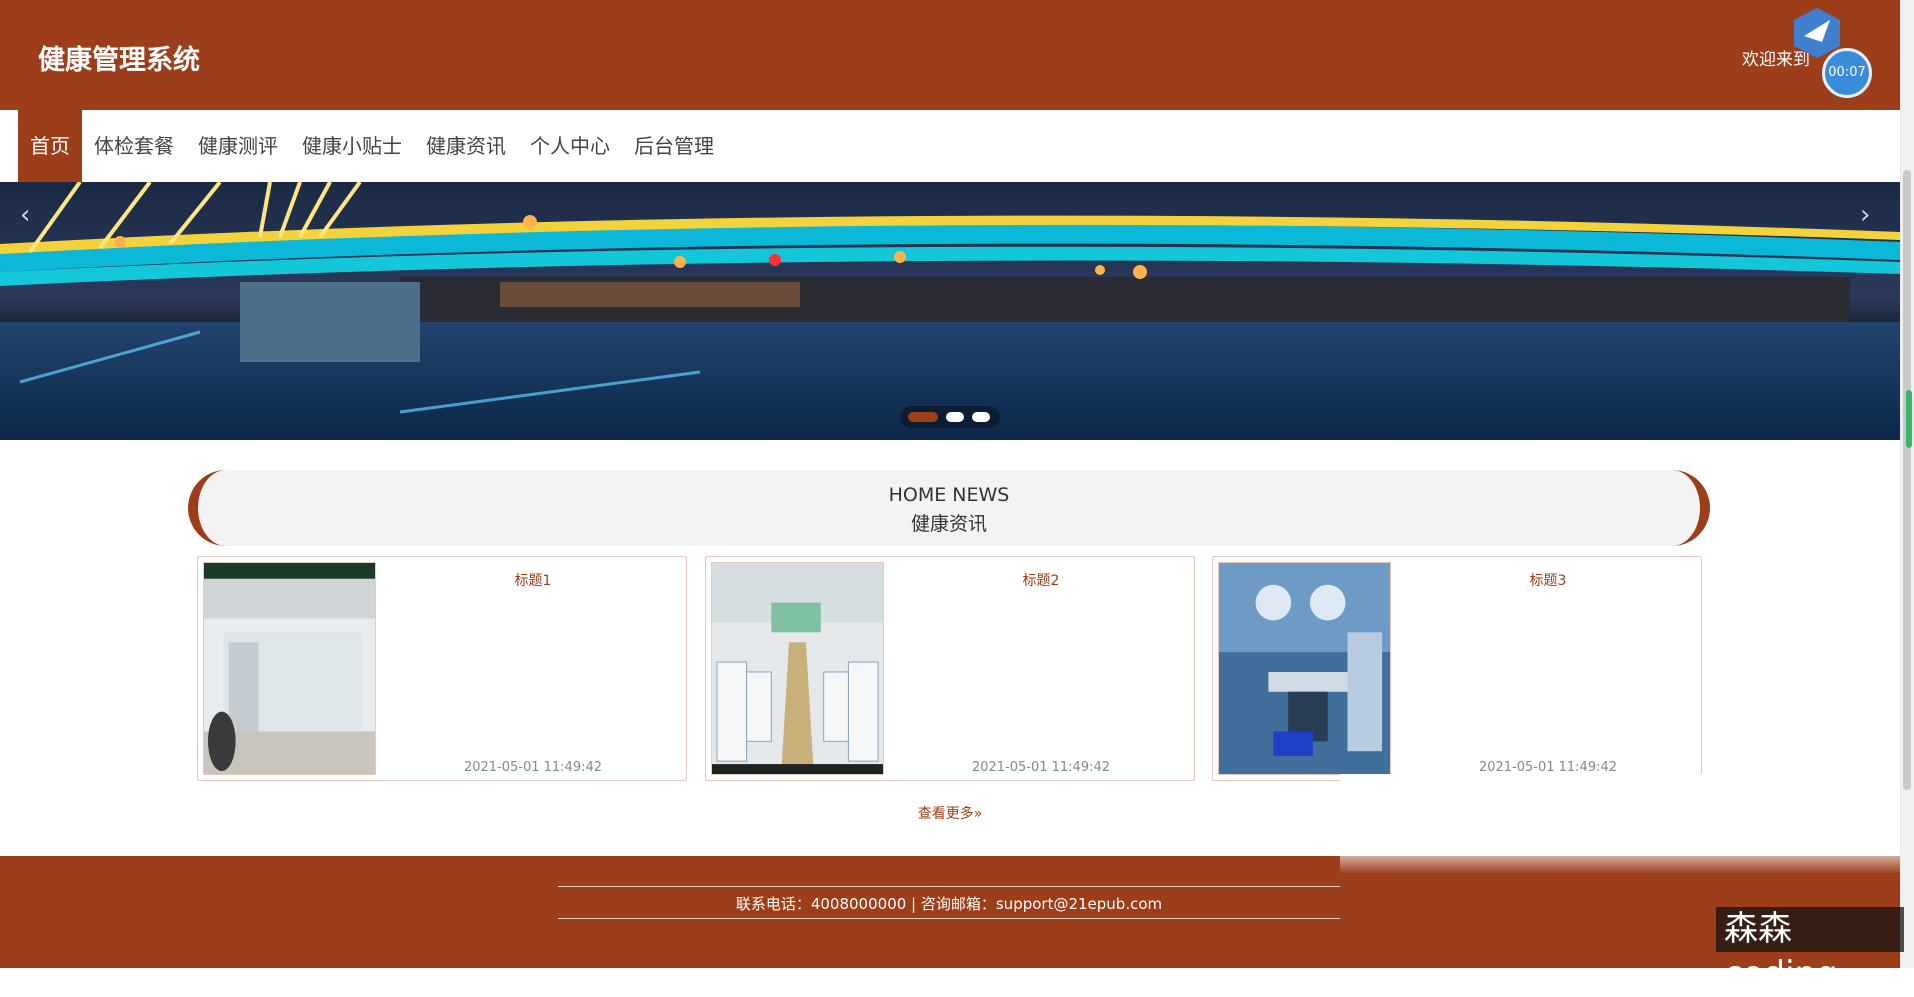 The width and height of the screenshot is (1914, 997). What do you see at coordinates (119, 60) in the screenshot?
I see `site-title: 健康管理系统` at bounding box center [119, 60].